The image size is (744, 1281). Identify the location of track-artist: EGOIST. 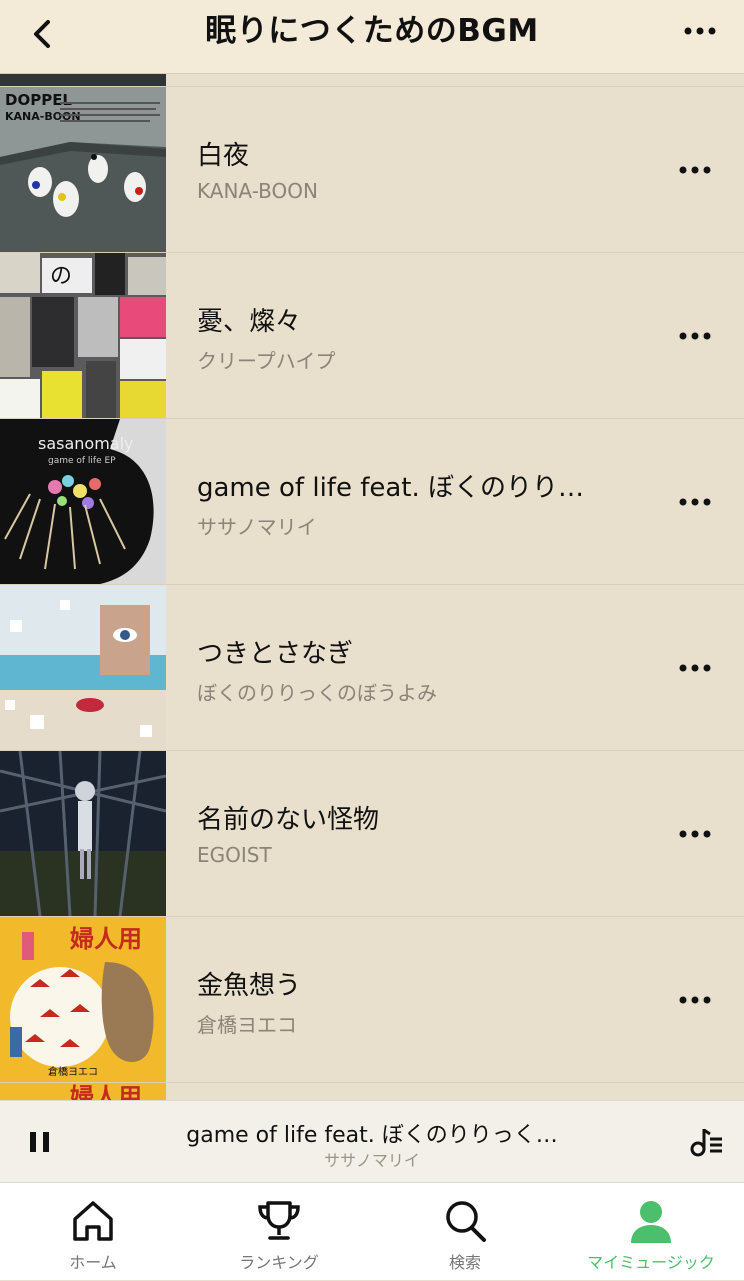
(234, 855).